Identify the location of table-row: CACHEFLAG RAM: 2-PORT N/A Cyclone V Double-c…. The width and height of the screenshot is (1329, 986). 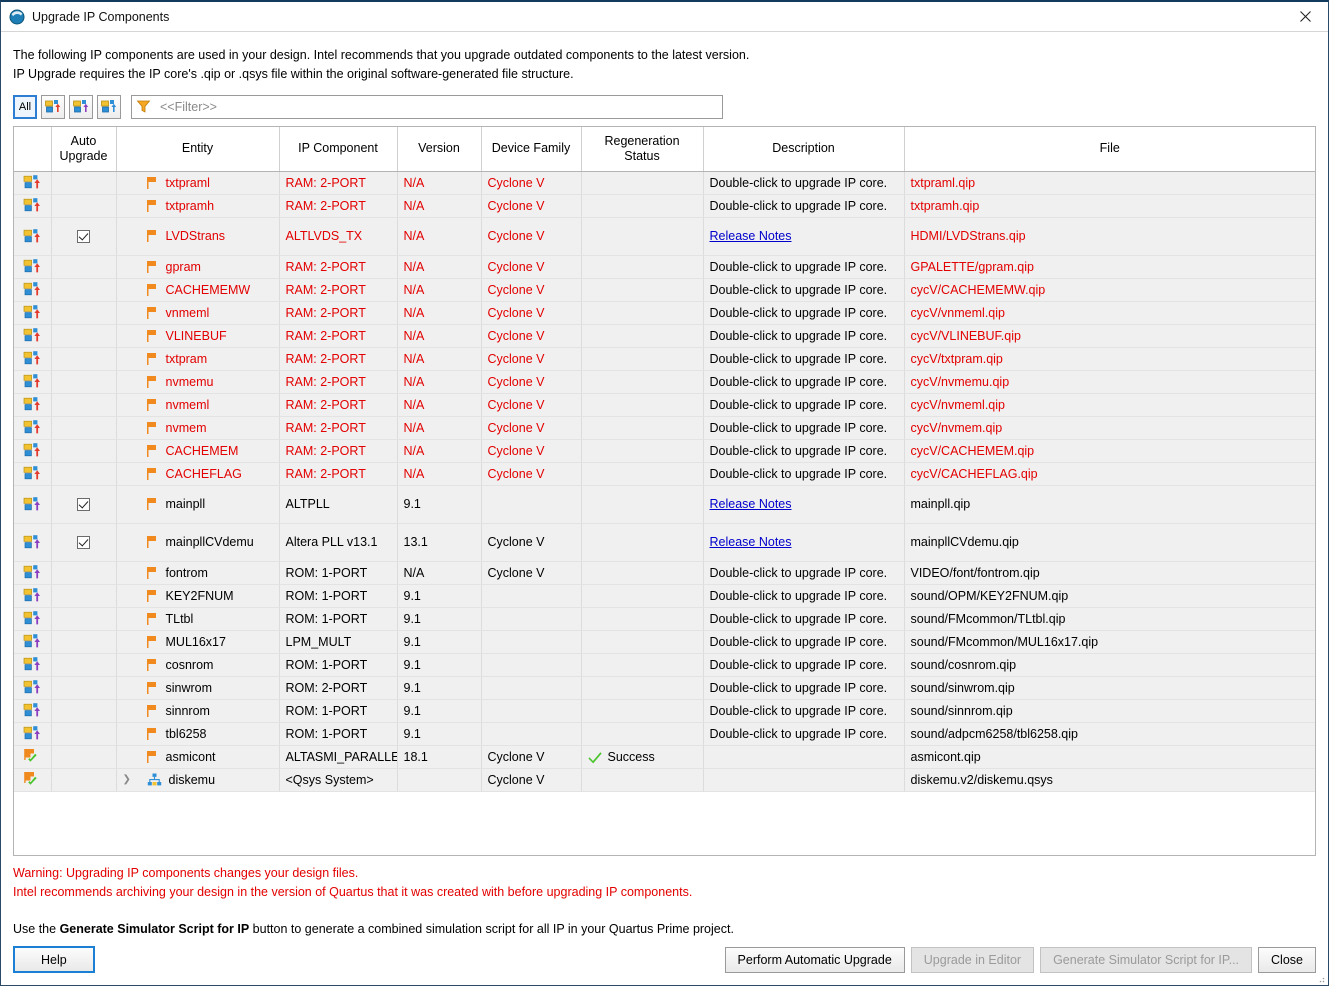
(664, 474).